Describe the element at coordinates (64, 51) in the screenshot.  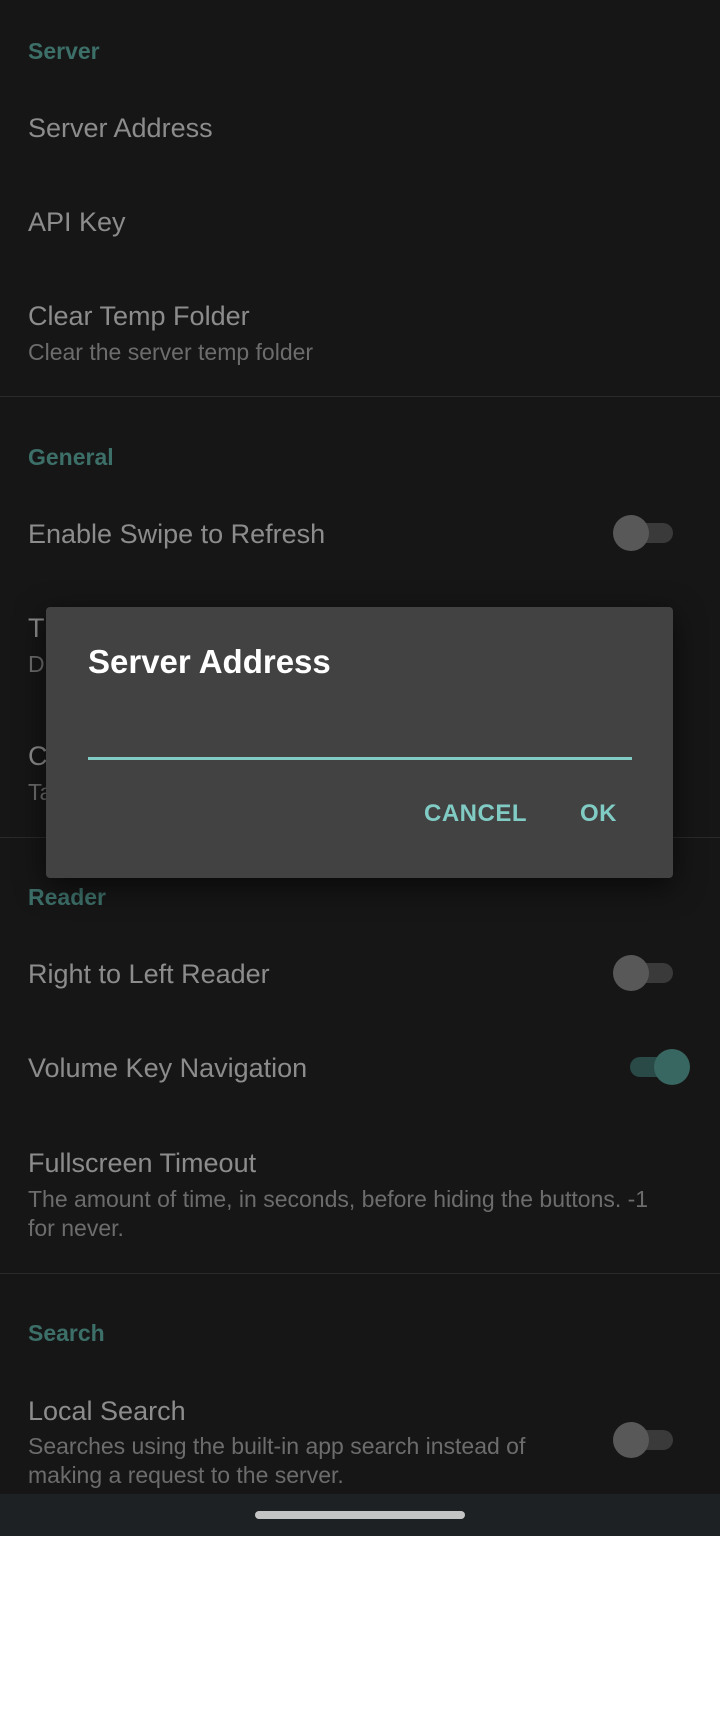
I see `section-header-server: Server` at that location.